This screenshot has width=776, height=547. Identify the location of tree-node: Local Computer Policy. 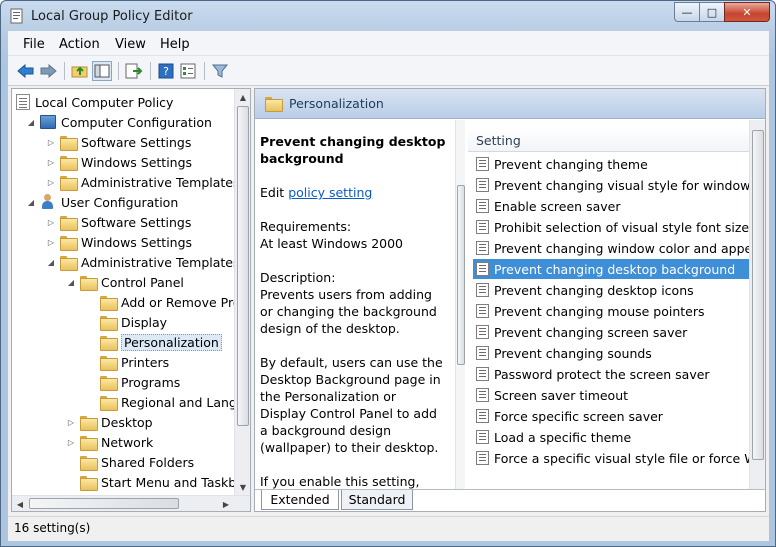
(94, 102).